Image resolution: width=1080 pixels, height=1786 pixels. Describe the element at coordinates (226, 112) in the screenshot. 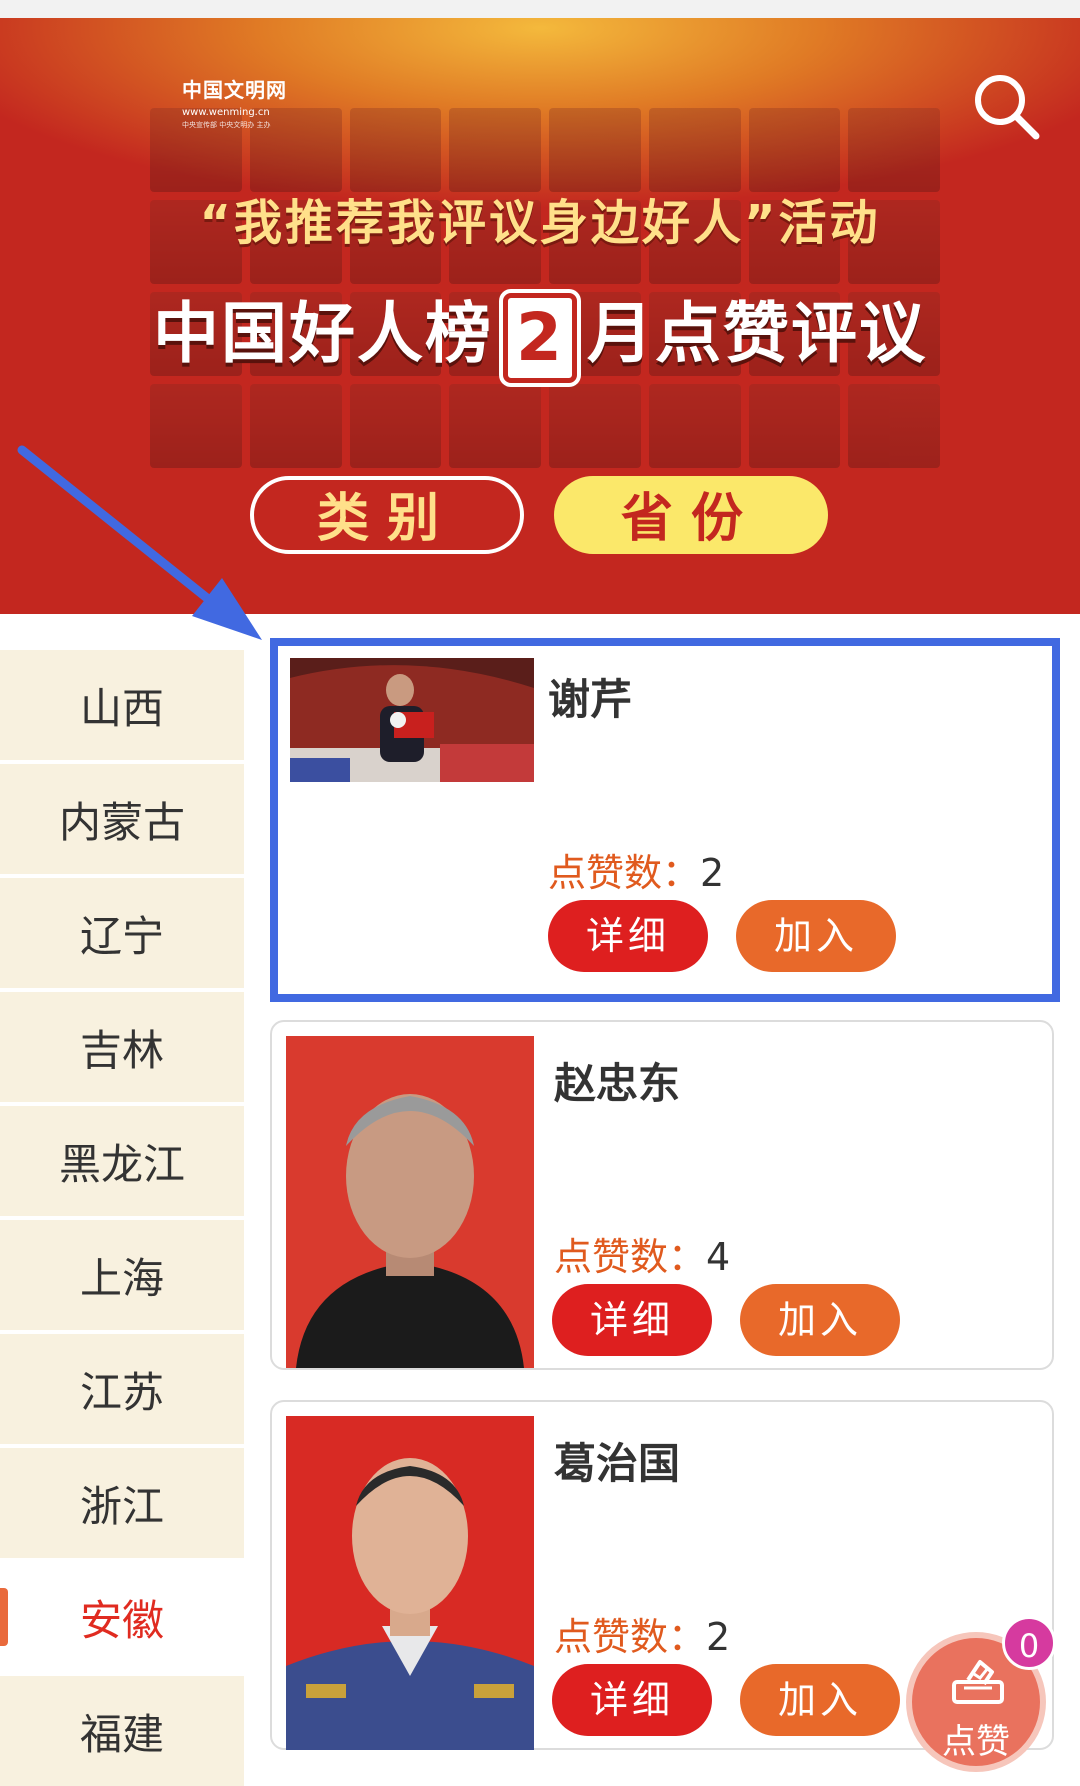

I see `logo-url: www.wenming.cn` at that location.